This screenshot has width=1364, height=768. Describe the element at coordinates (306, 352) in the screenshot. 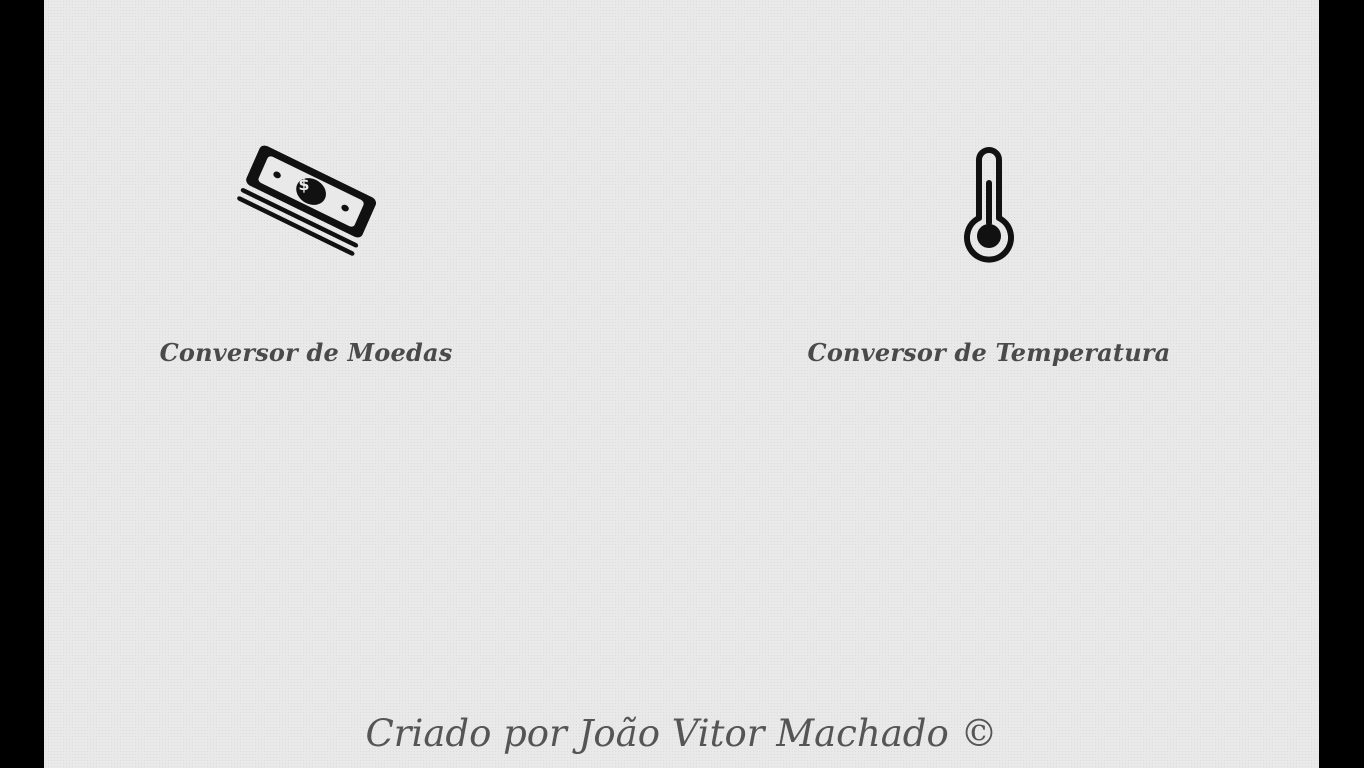

I see `currency-converter-label: Conversor de Moedas` at that location.